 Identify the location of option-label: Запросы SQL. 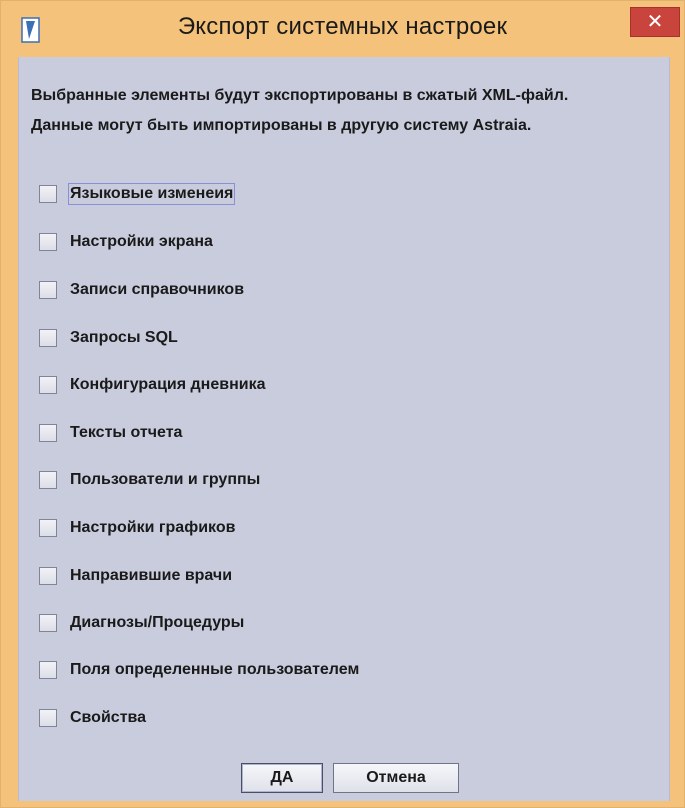
(124, 337).